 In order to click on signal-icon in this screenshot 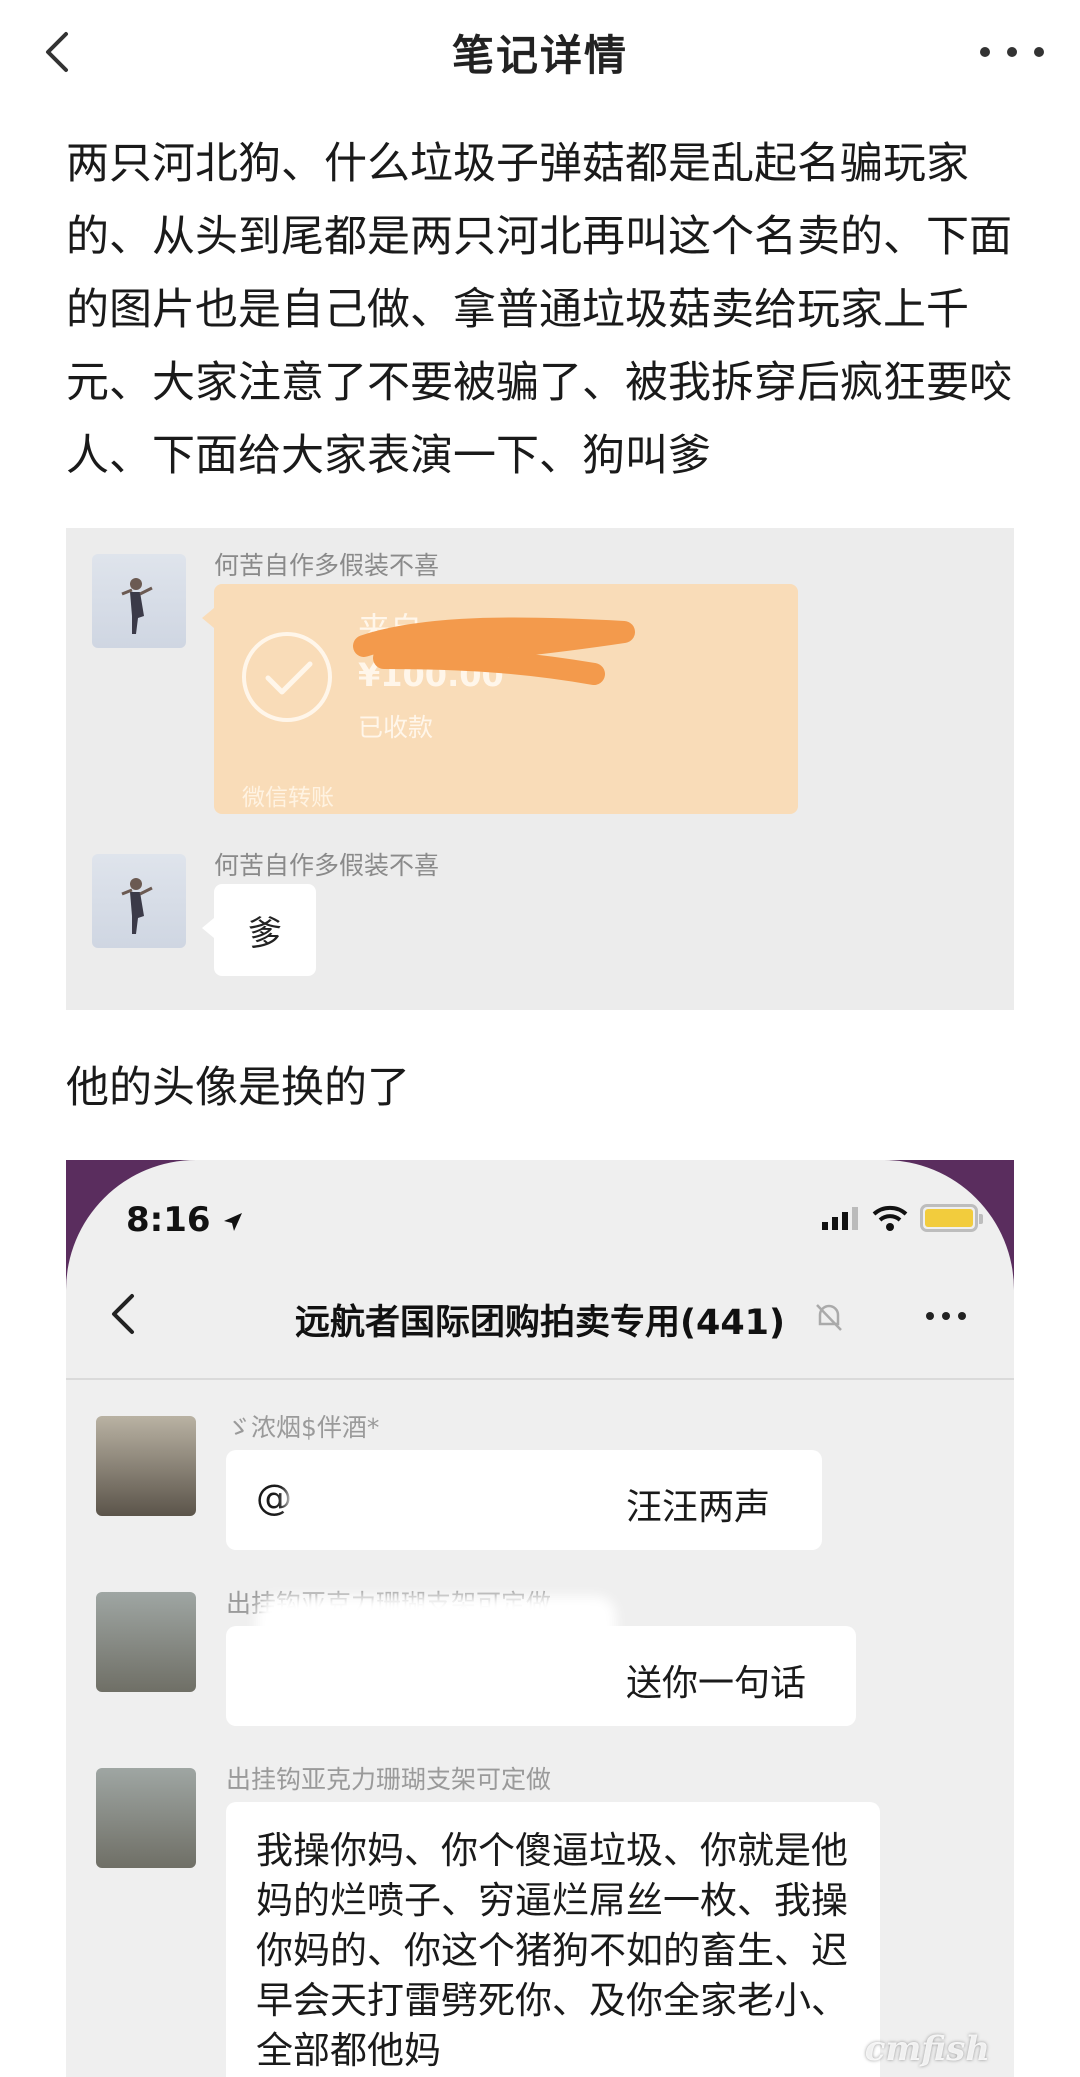, I will do `click(840, 1218)`.